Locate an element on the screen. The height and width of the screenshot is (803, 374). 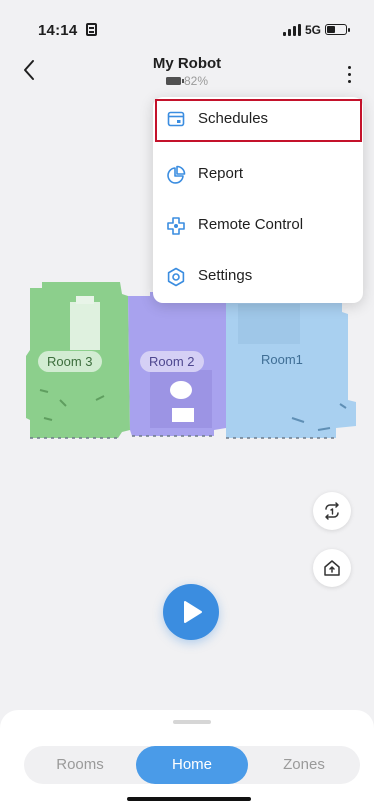
network-type: 5G is located at coordinates (313, 30).